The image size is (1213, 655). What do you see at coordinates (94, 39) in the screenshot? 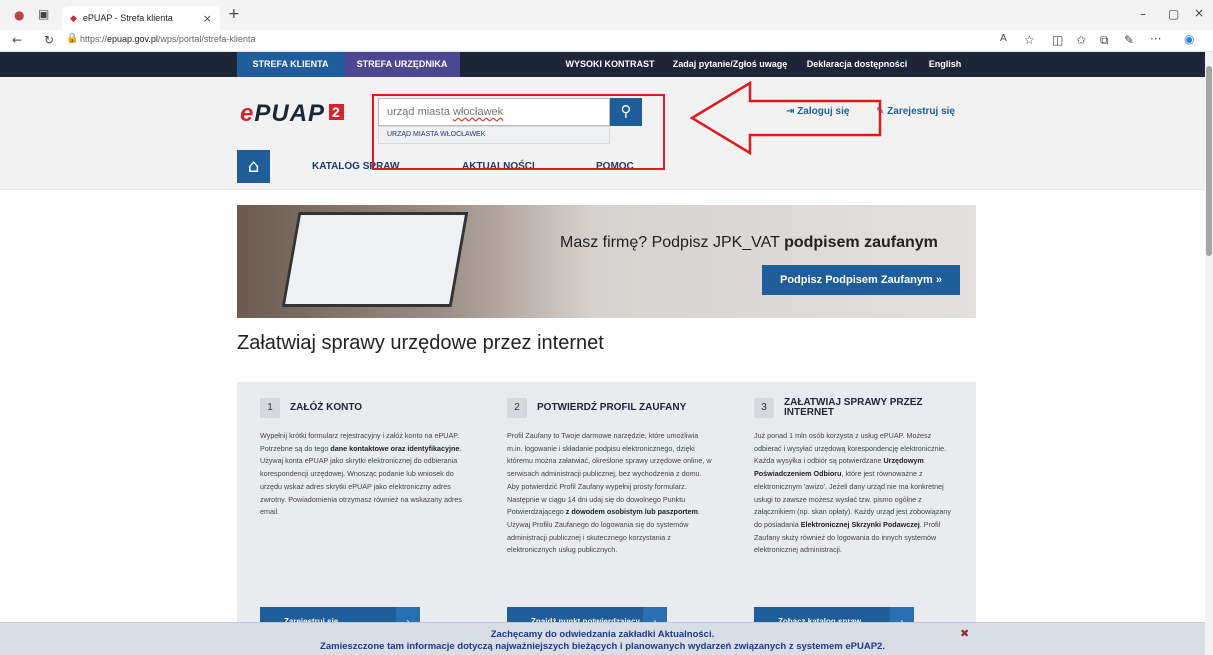
I see `url-prefix: https://` at bounding box center [94, 39].